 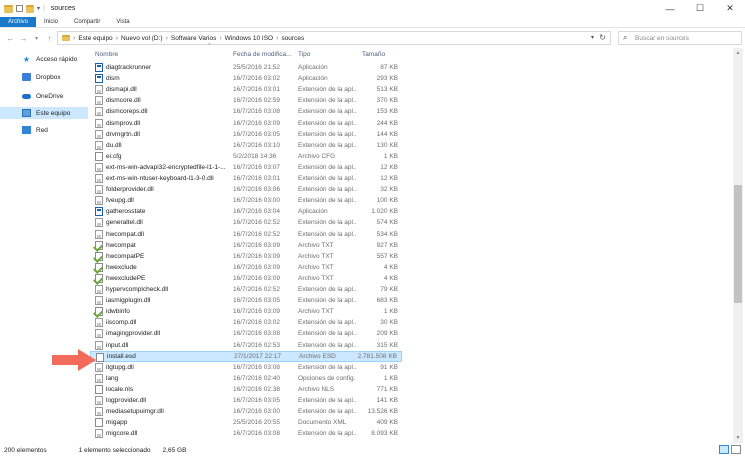 What do you see at coordinates (246, 422) in the screenshot?
I see `file-row: migapp 25/5/2016 20:55 Documento XML 409 KB` at bounding box center [246, 422].